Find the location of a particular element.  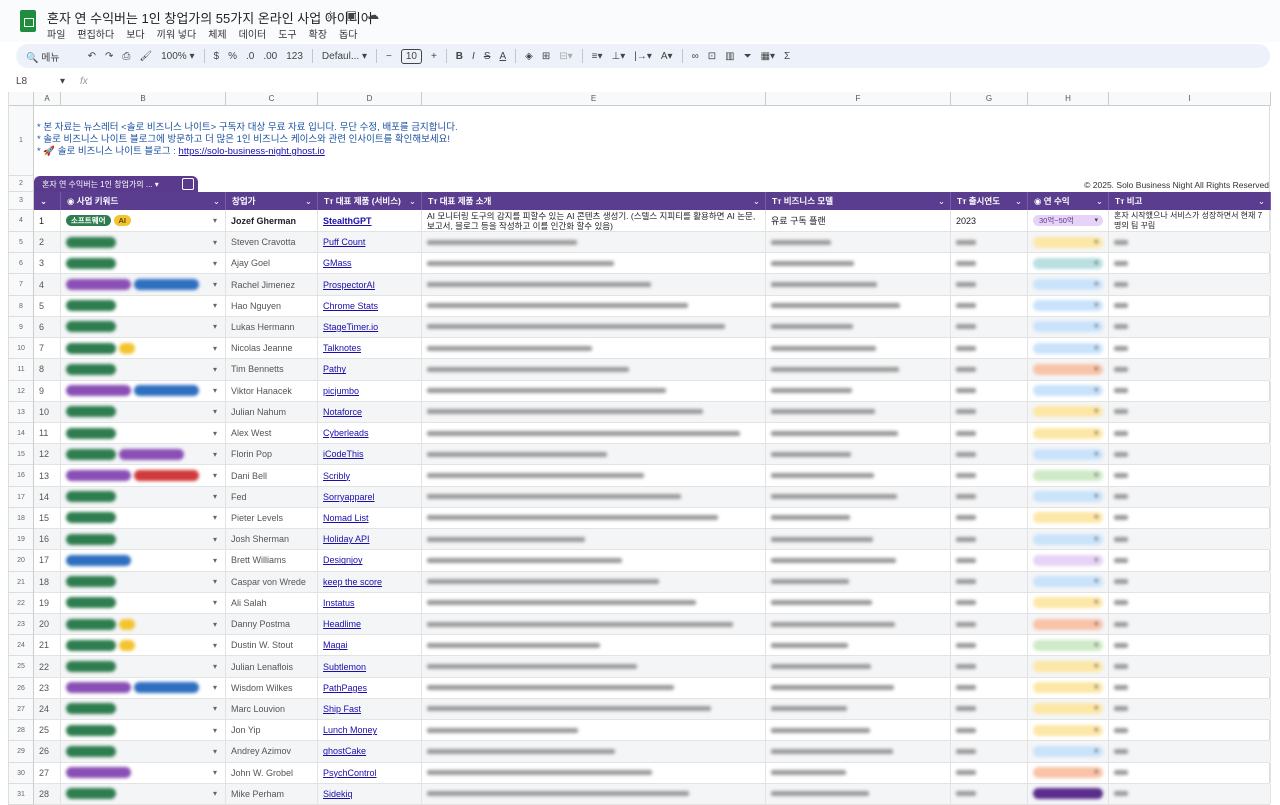

row-number: 26 is located at coordinates (21, 688).